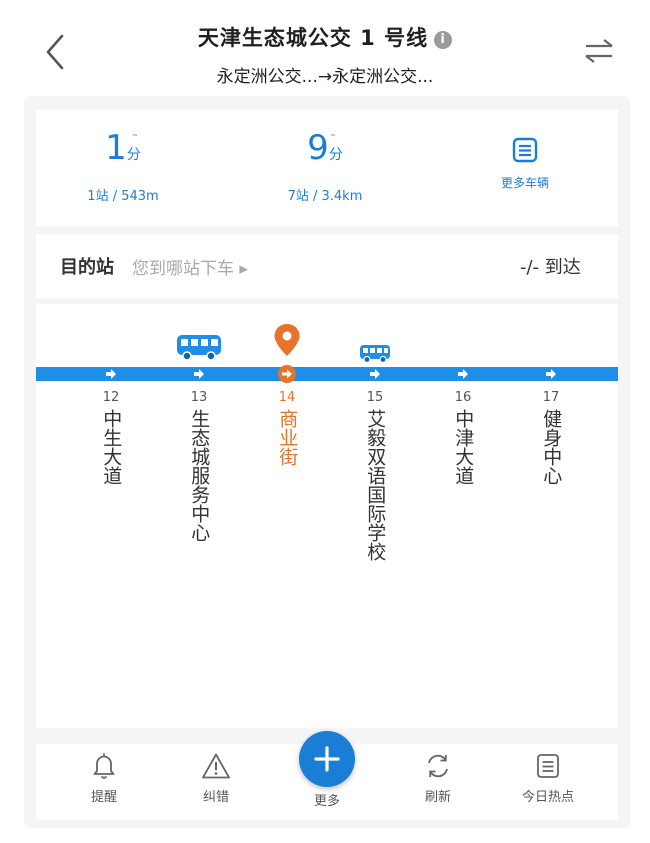  I want to click on destination-label: 目的站, so click(87, 267).